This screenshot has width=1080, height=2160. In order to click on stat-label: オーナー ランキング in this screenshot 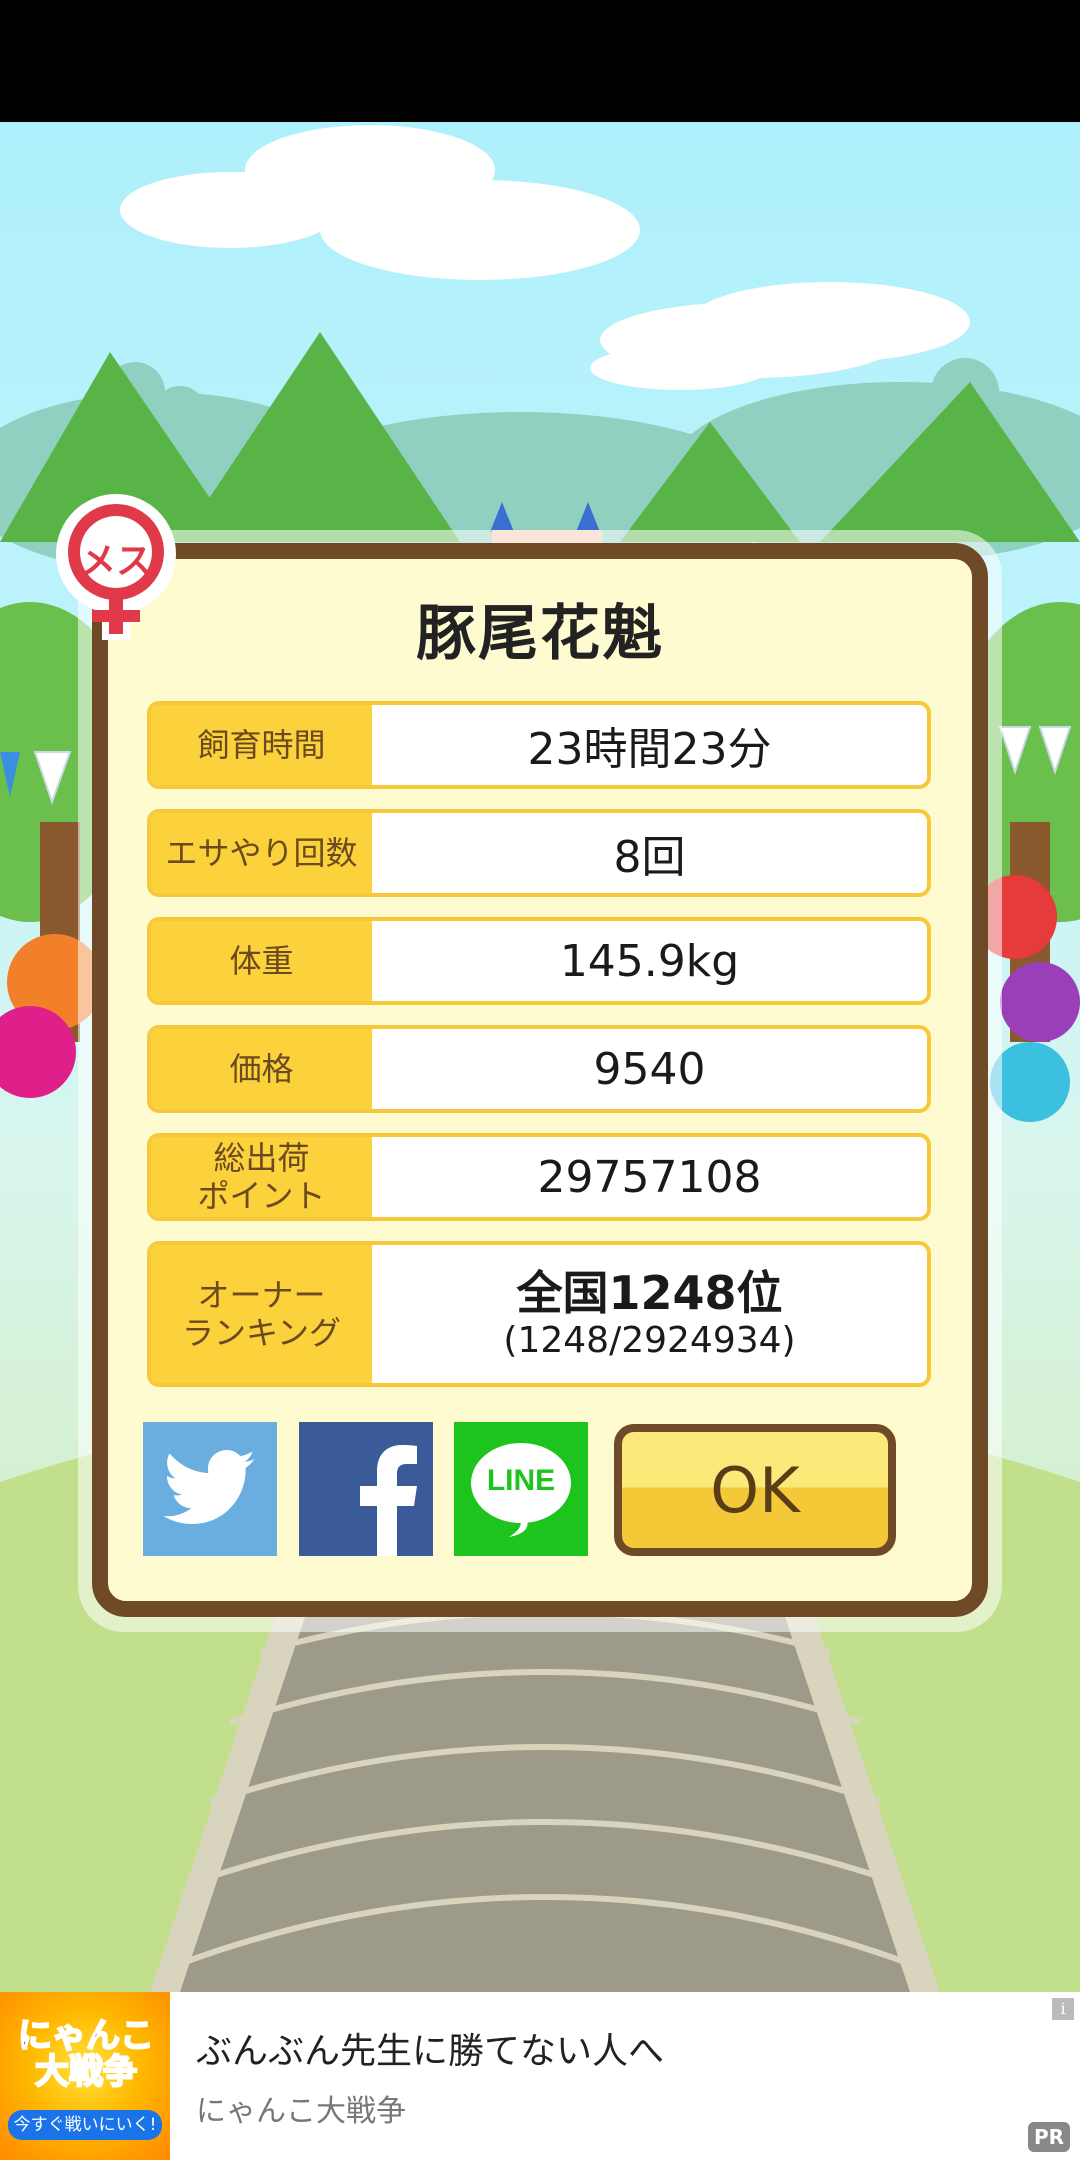, I will do `click(261, 1314)`.